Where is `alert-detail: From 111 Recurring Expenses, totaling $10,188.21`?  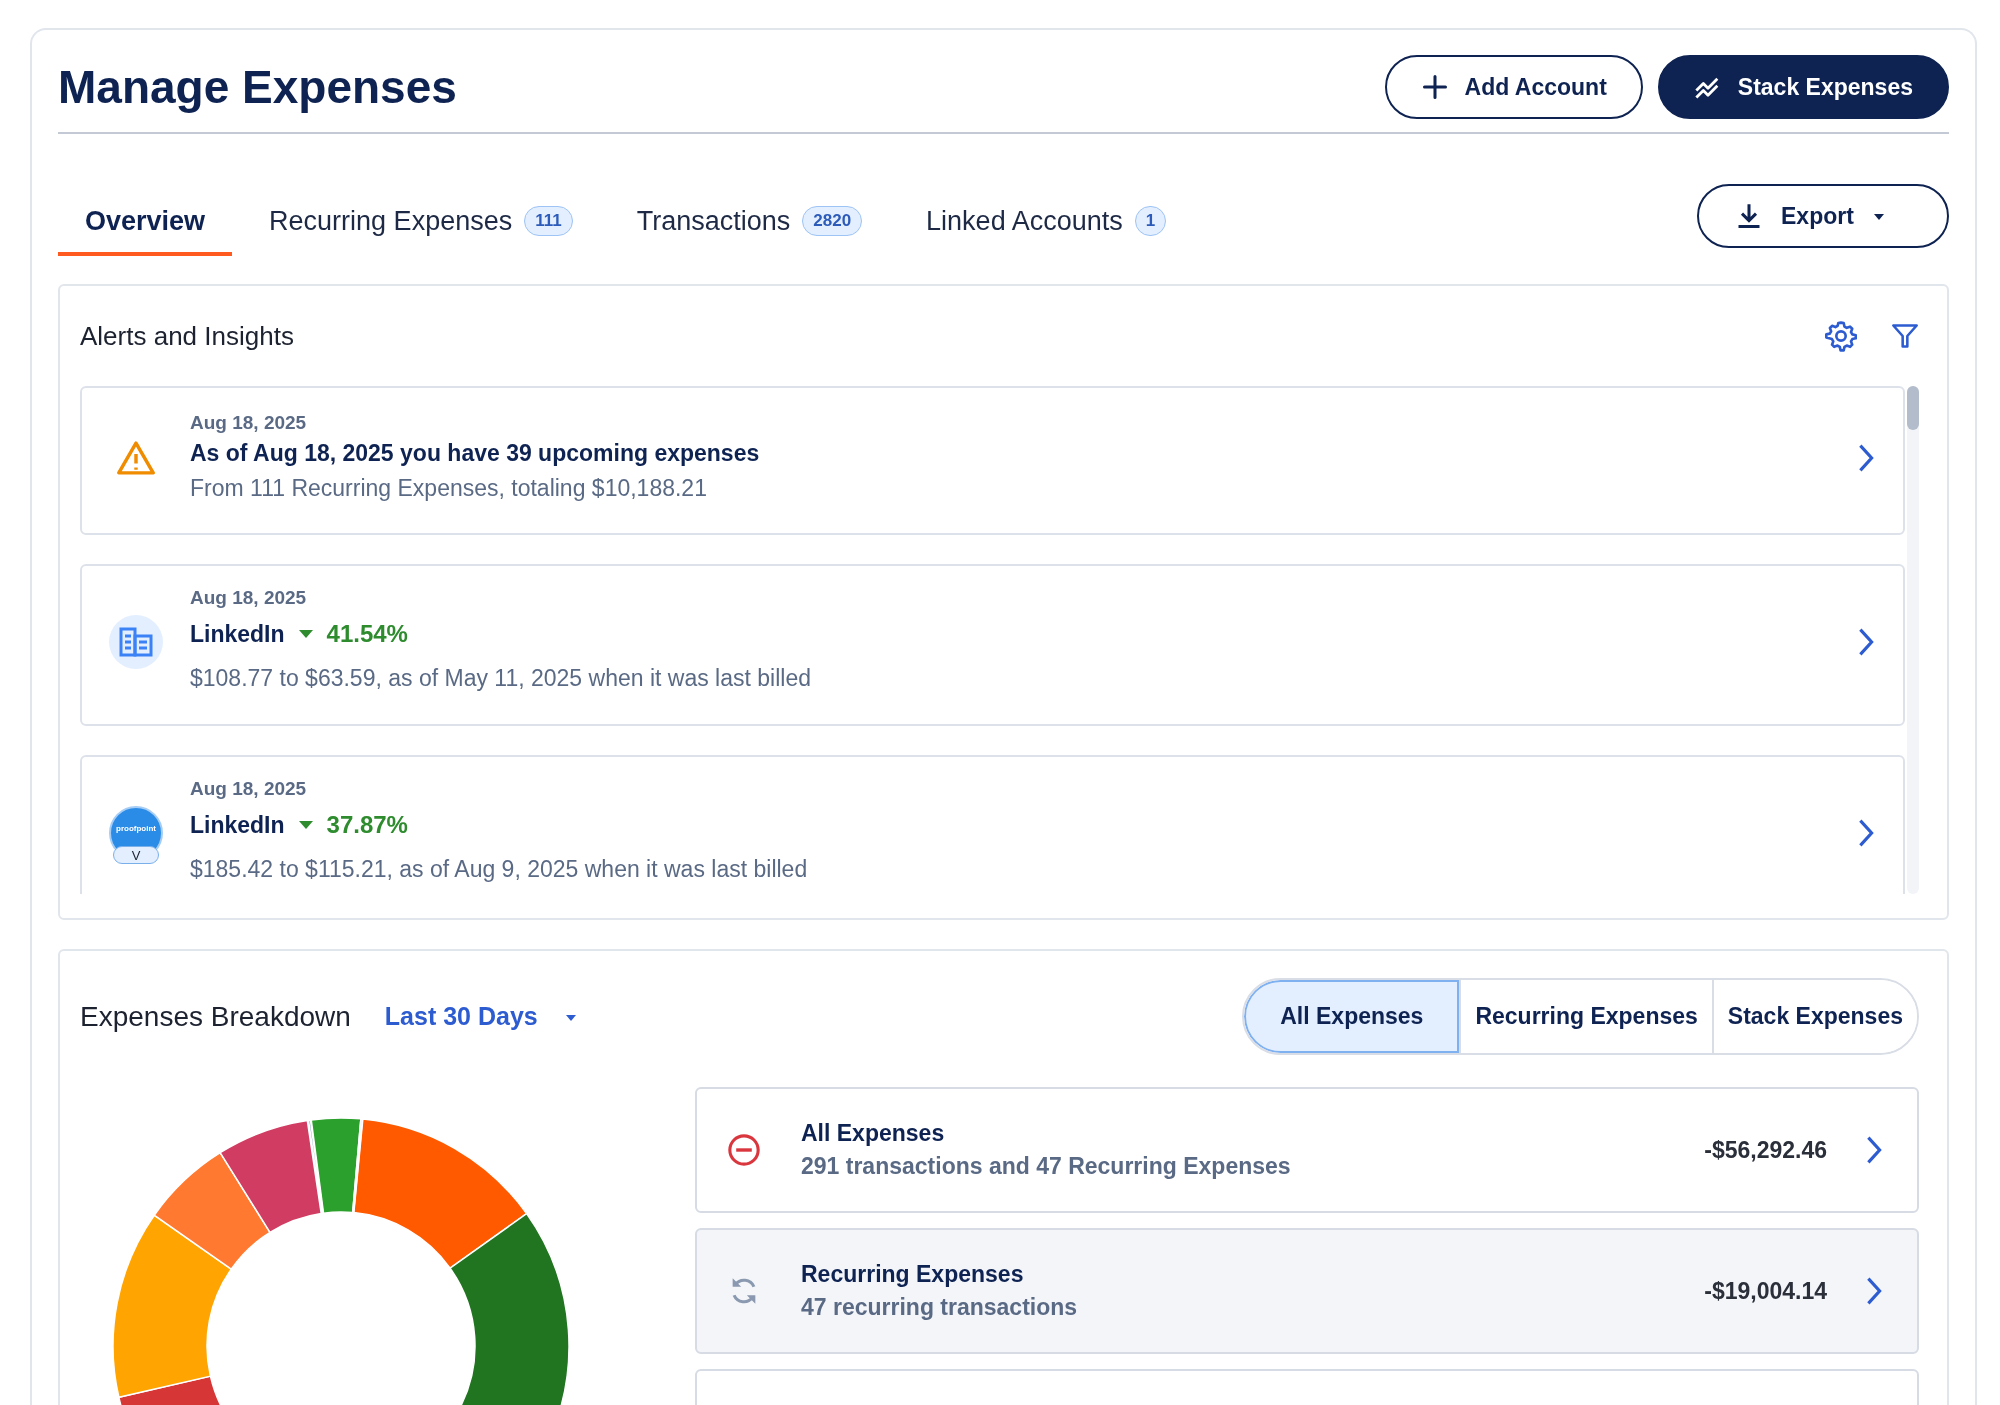
alert-detail: From 111 Recurring Expenses, totaling $10,188.21 is located at coordinates (449, 488).